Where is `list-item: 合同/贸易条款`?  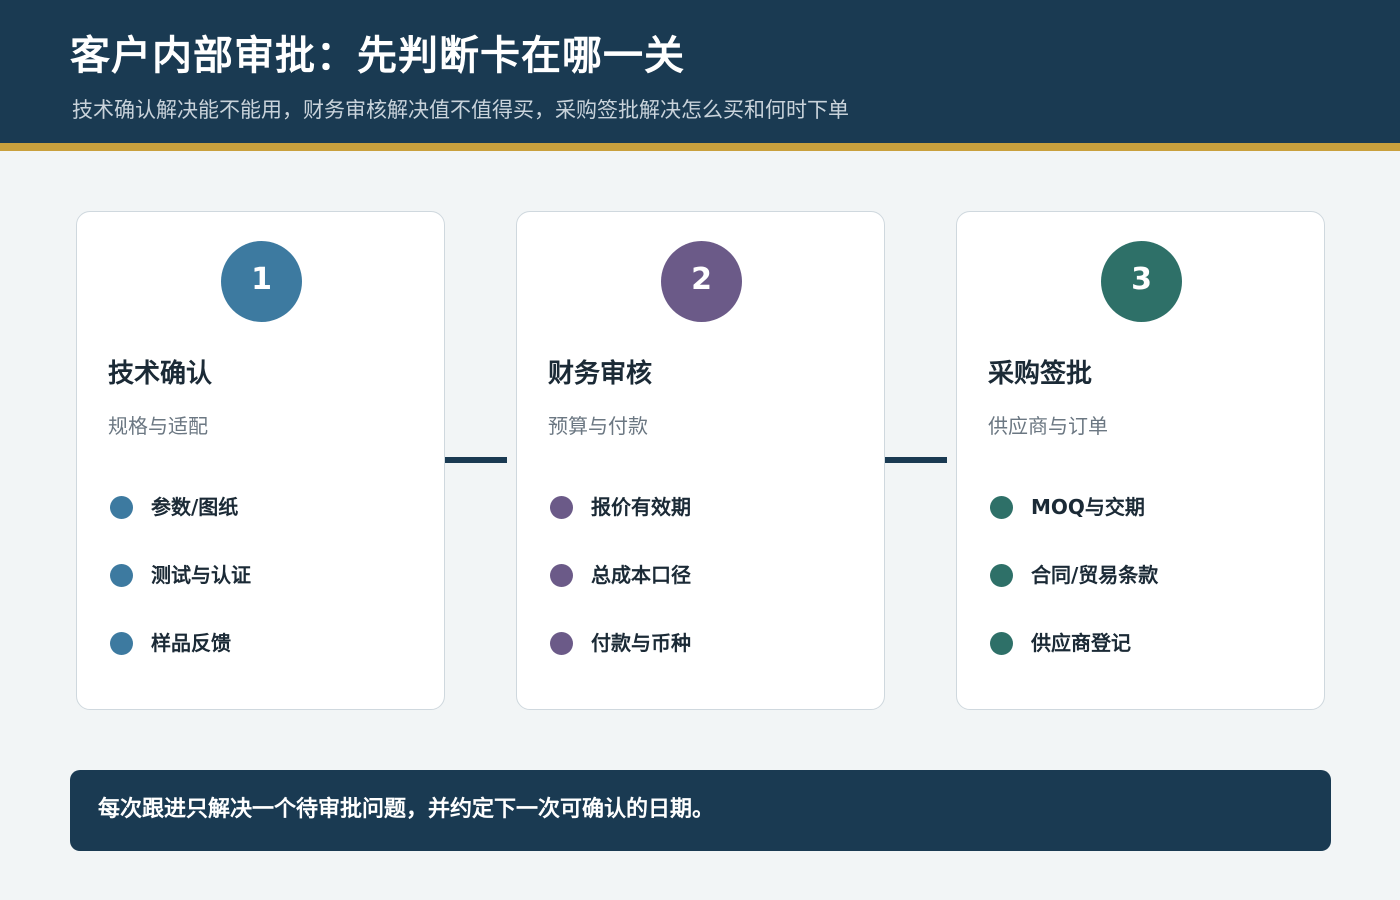 list-item: 合同/贸易条款 is located at coordinates (1074, 575).